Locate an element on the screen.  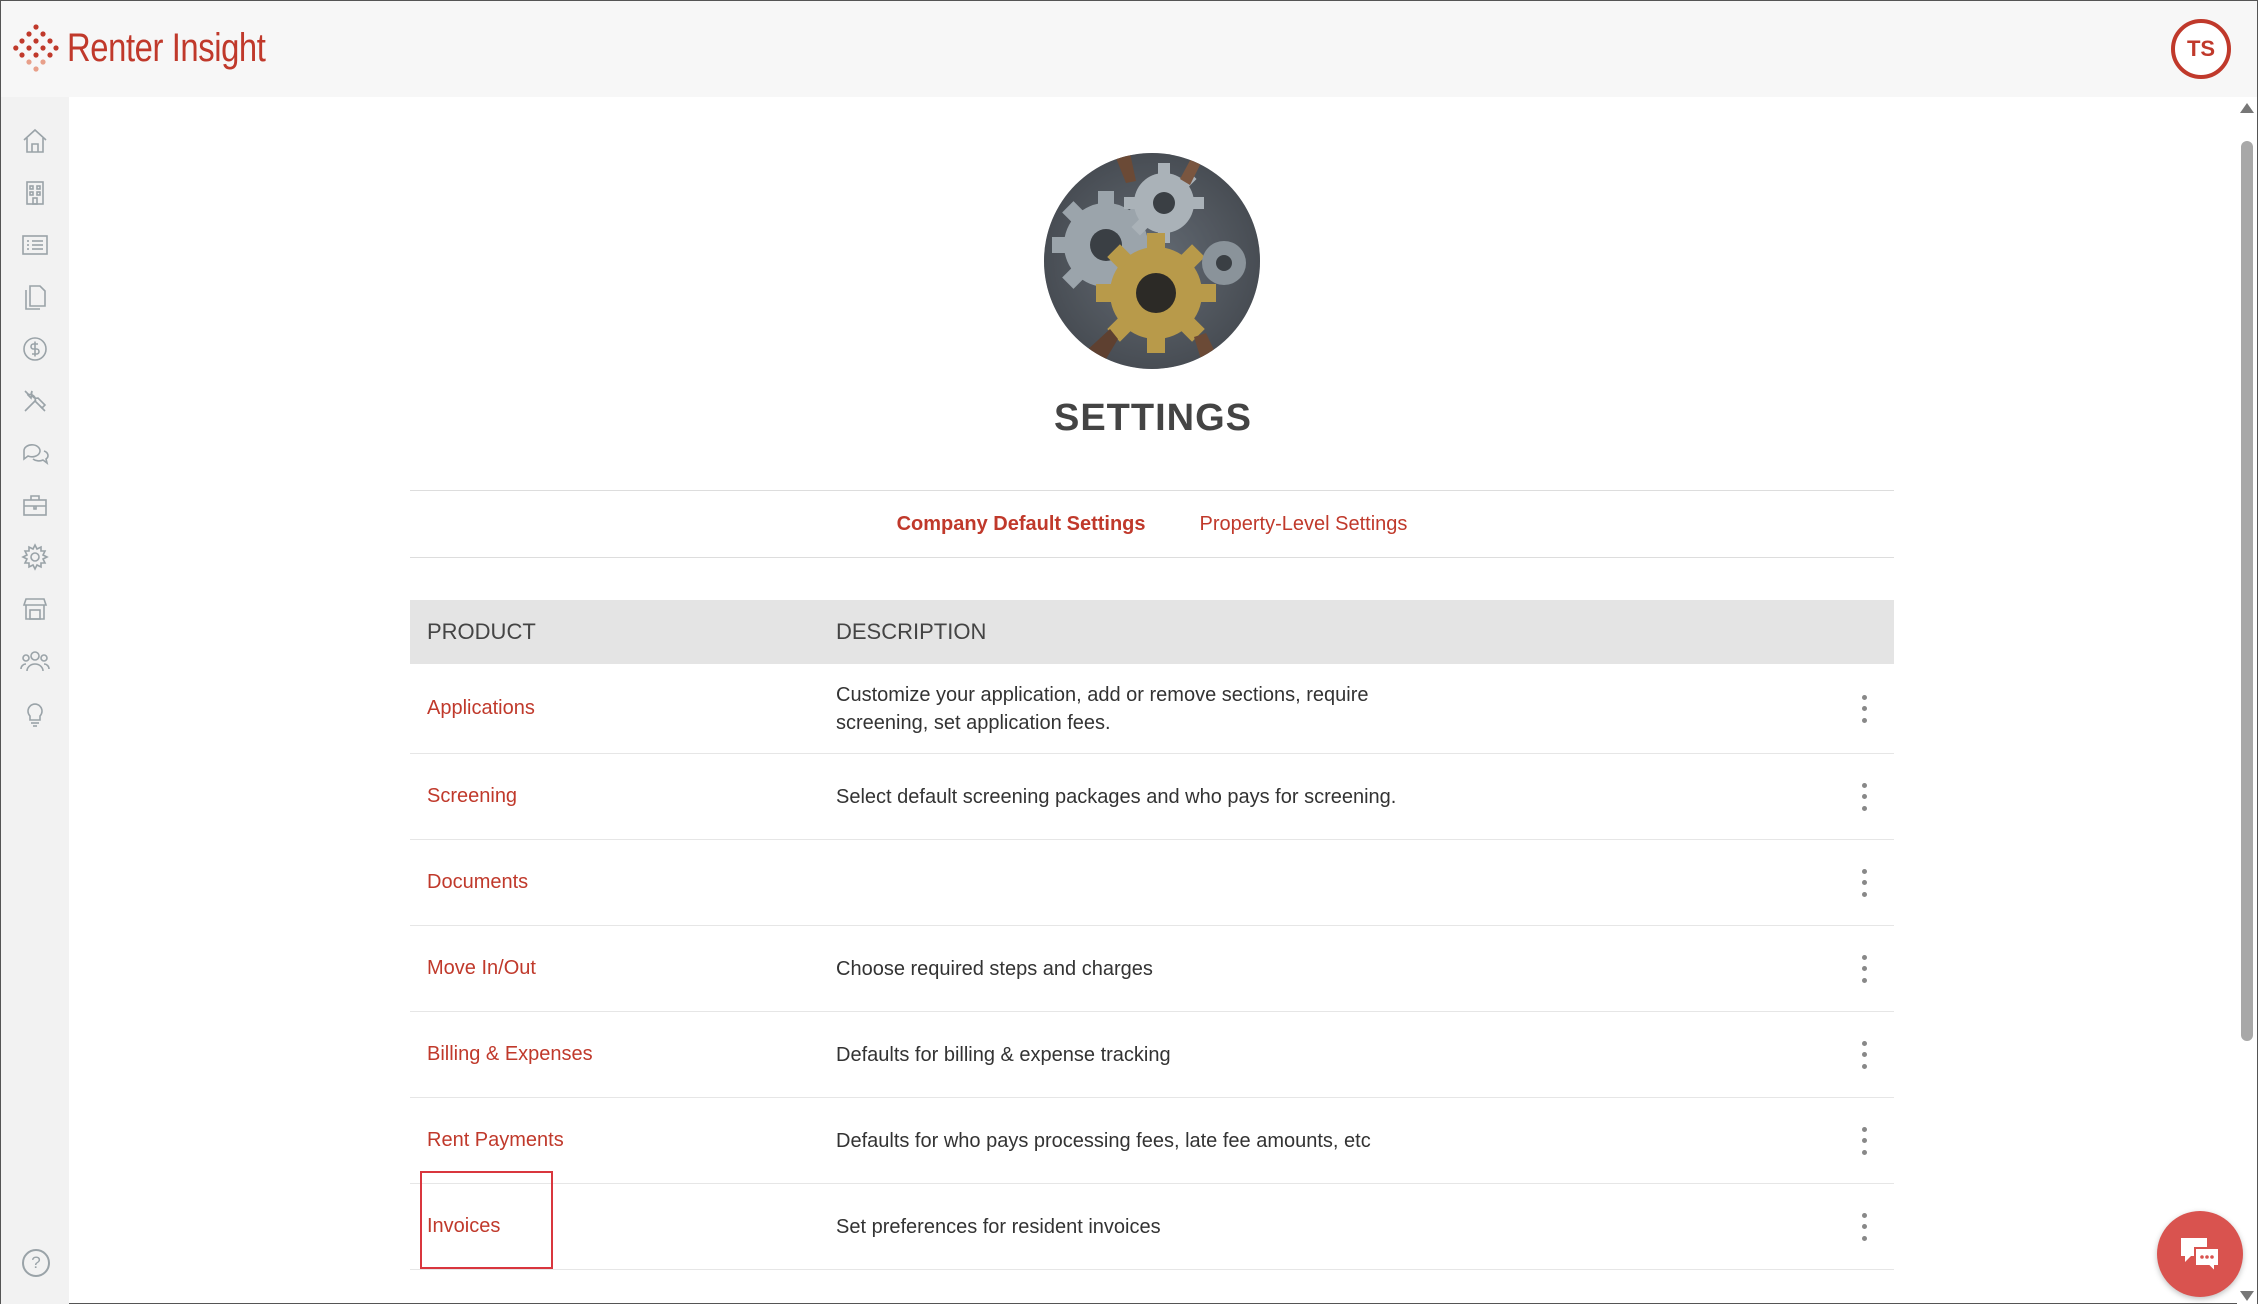
user-avatar: TS is located at coordinates (2201, 49).